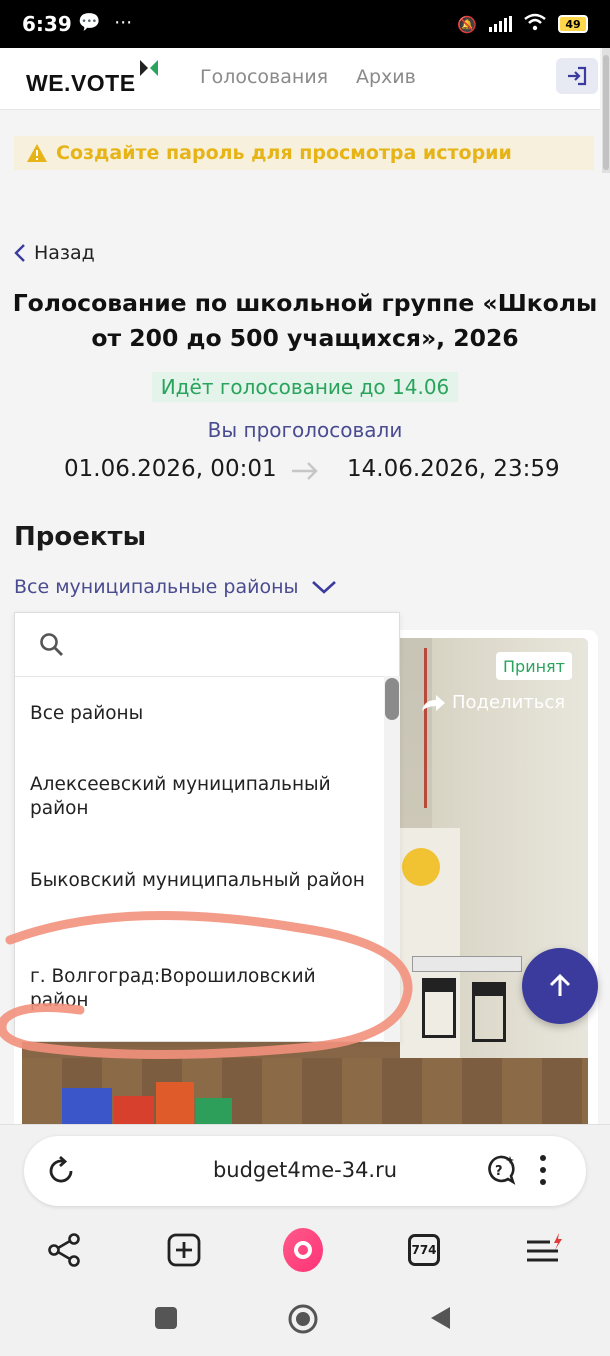 Image resolution: width=610 pixels, height=1356 pixels. I want to click on warning-text: Создайте пароль для просмотра истории, so click(284, 153).